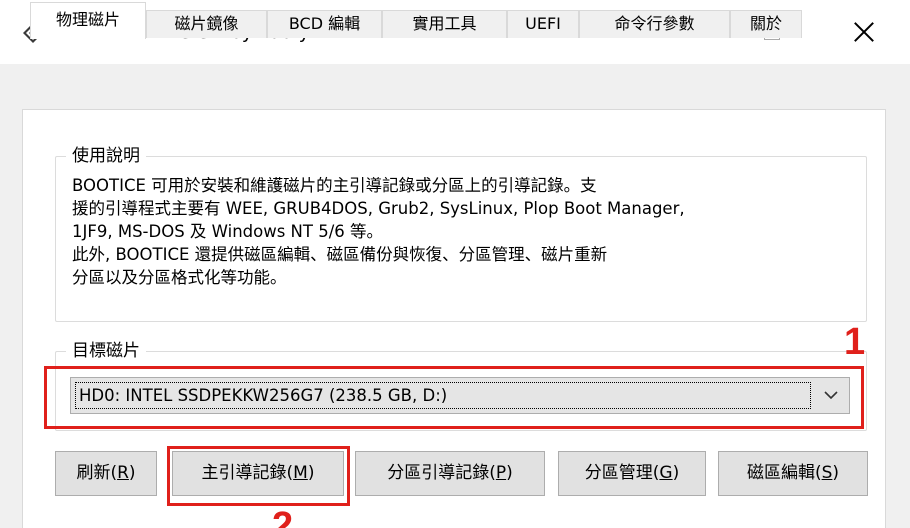  I want to click on refresh-button: 刷新(R), so click(106, 473).